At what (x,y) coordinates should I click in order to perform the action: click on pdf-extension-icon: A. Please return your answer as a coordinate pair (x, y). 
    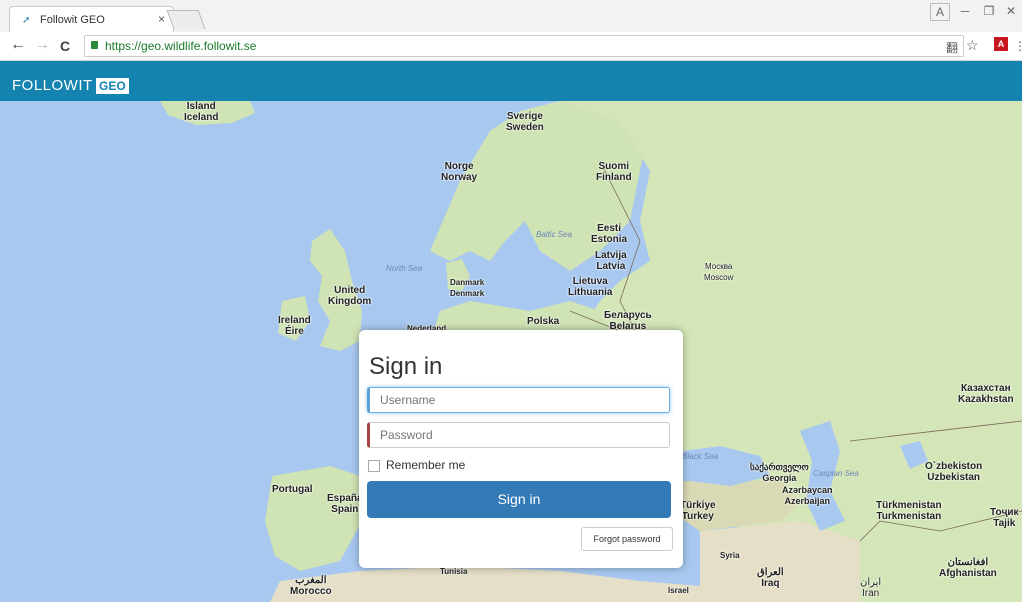
    Looking at the image, I should click on (1001, 44).